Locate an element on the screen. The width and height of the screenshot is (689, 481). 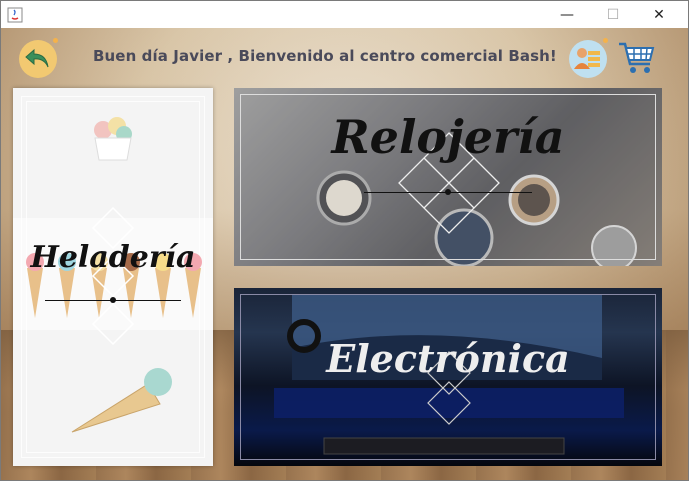
minimize-button: — is located at coordinates (567, 14).